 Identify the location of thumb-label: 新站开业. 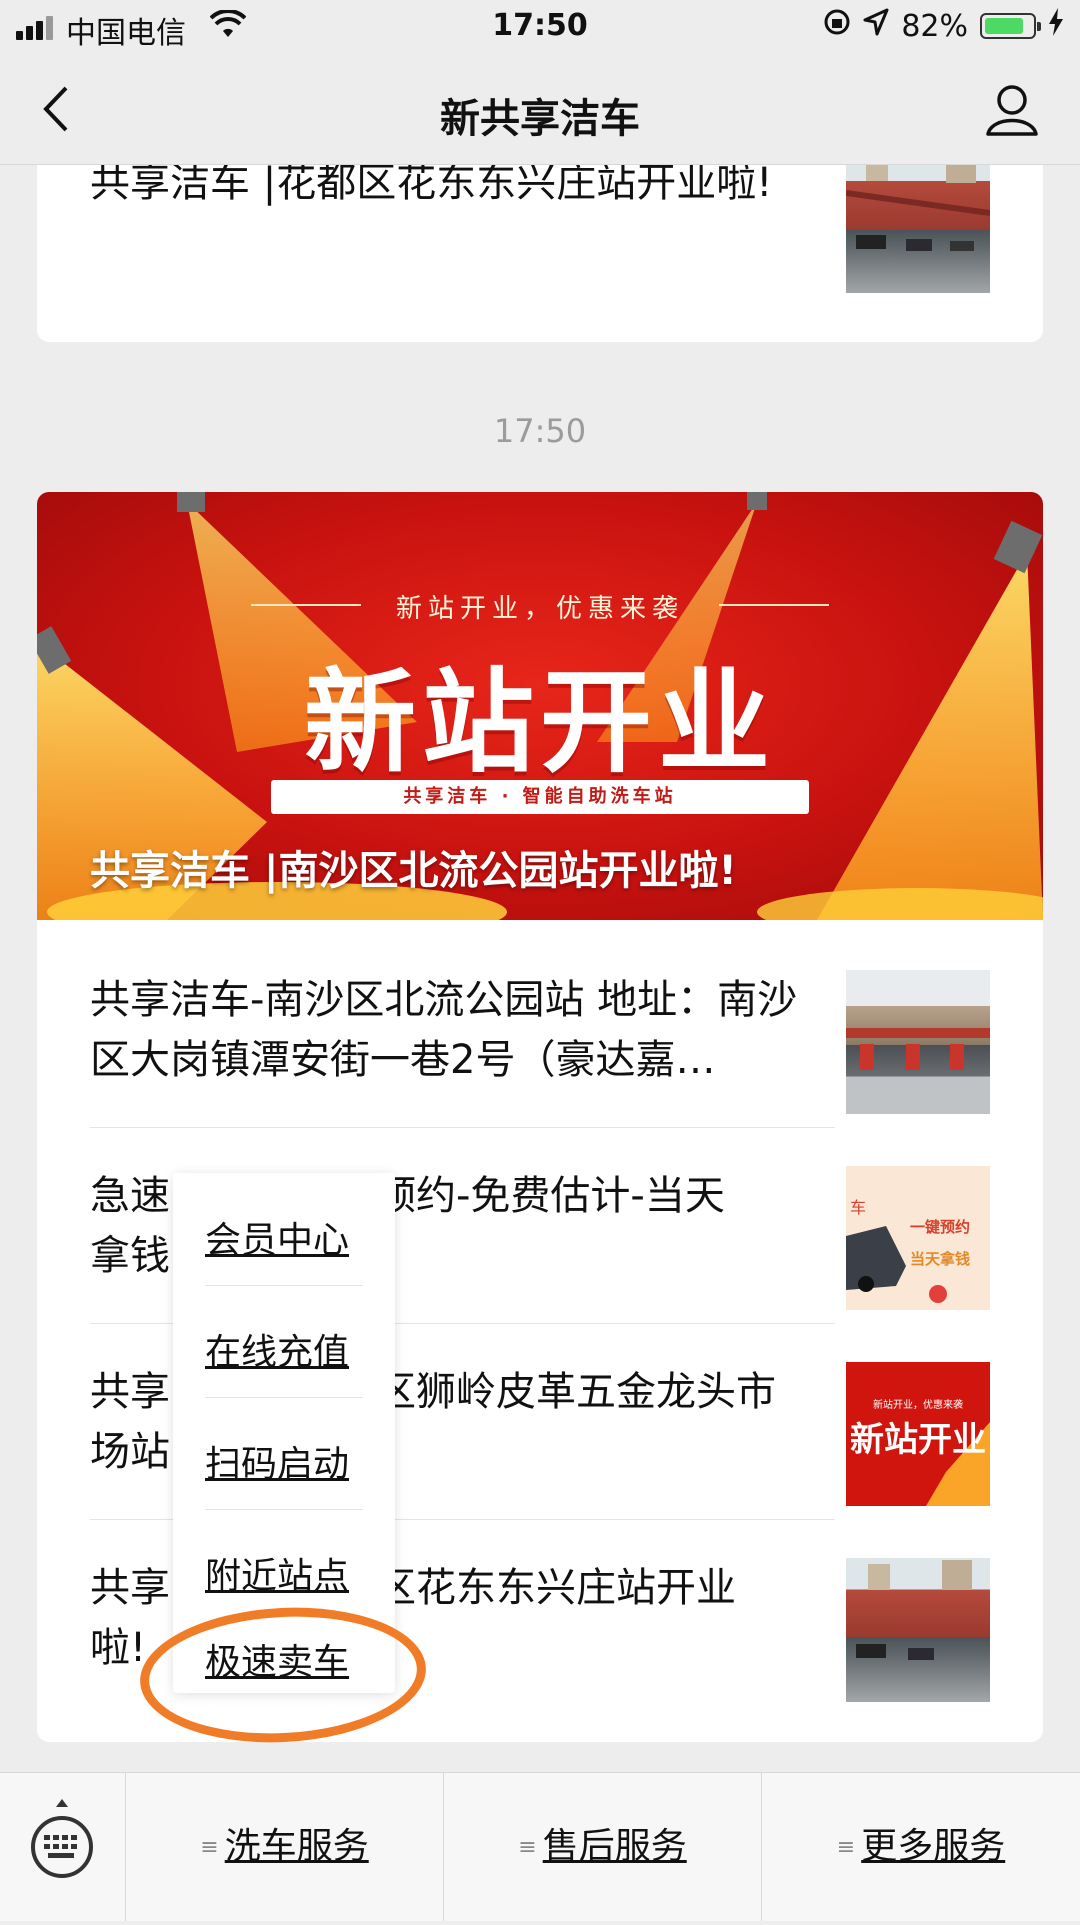
(918, 1440).